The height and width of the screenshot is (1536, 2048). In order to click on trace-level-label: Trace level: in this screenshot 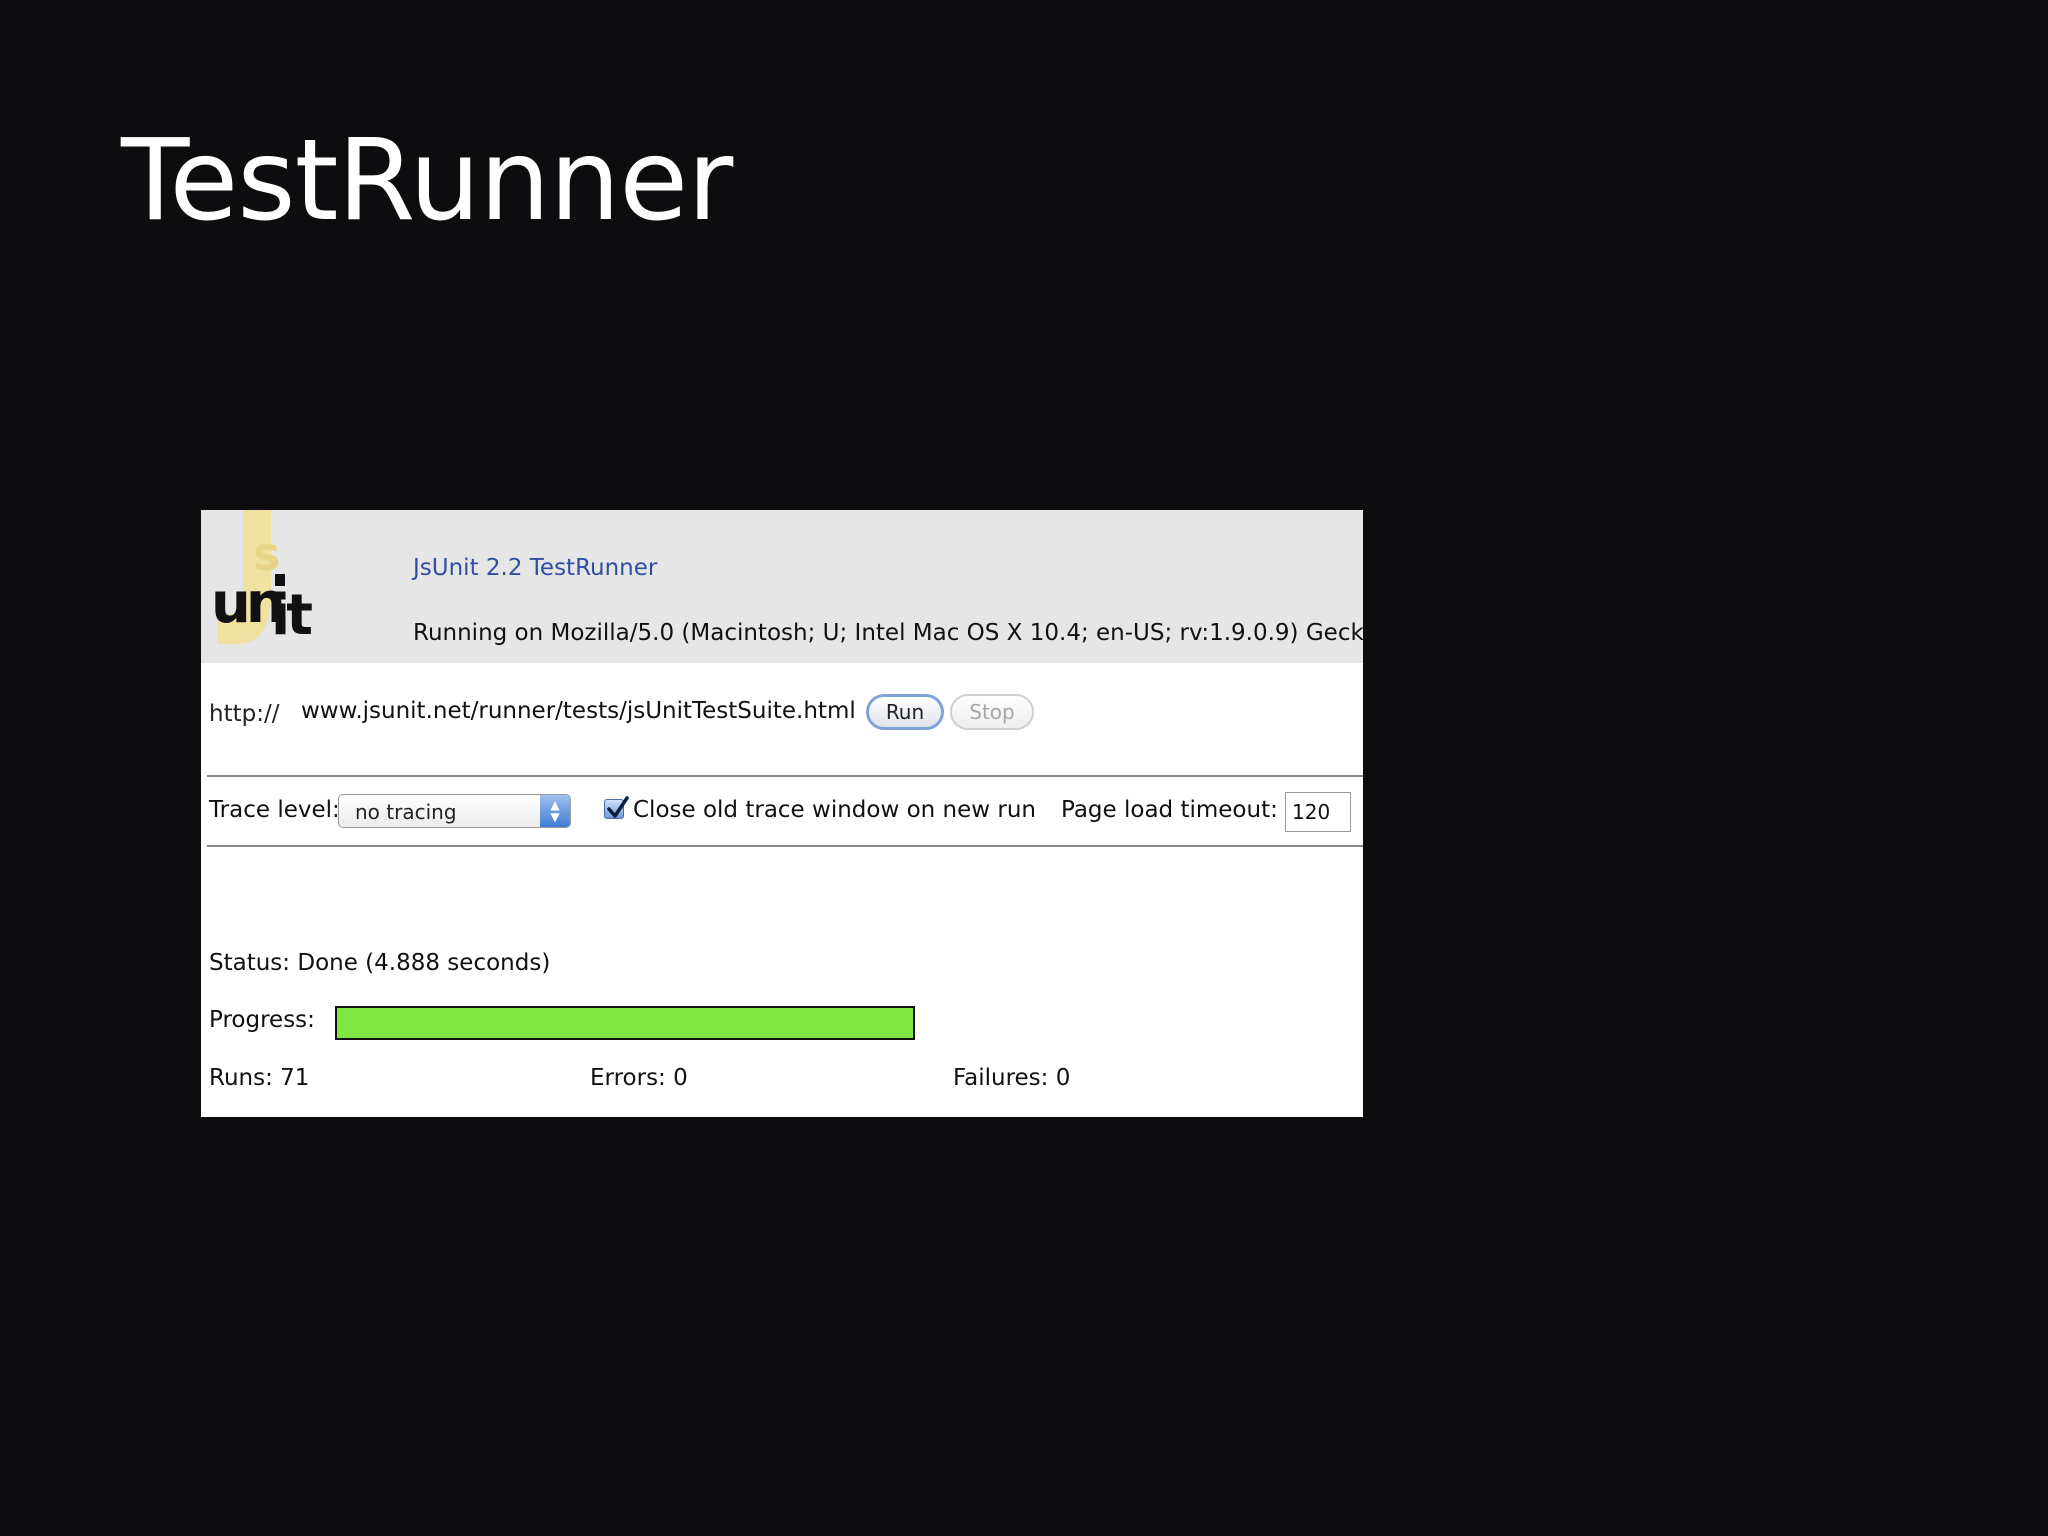, I will do `click(274, 810)`.